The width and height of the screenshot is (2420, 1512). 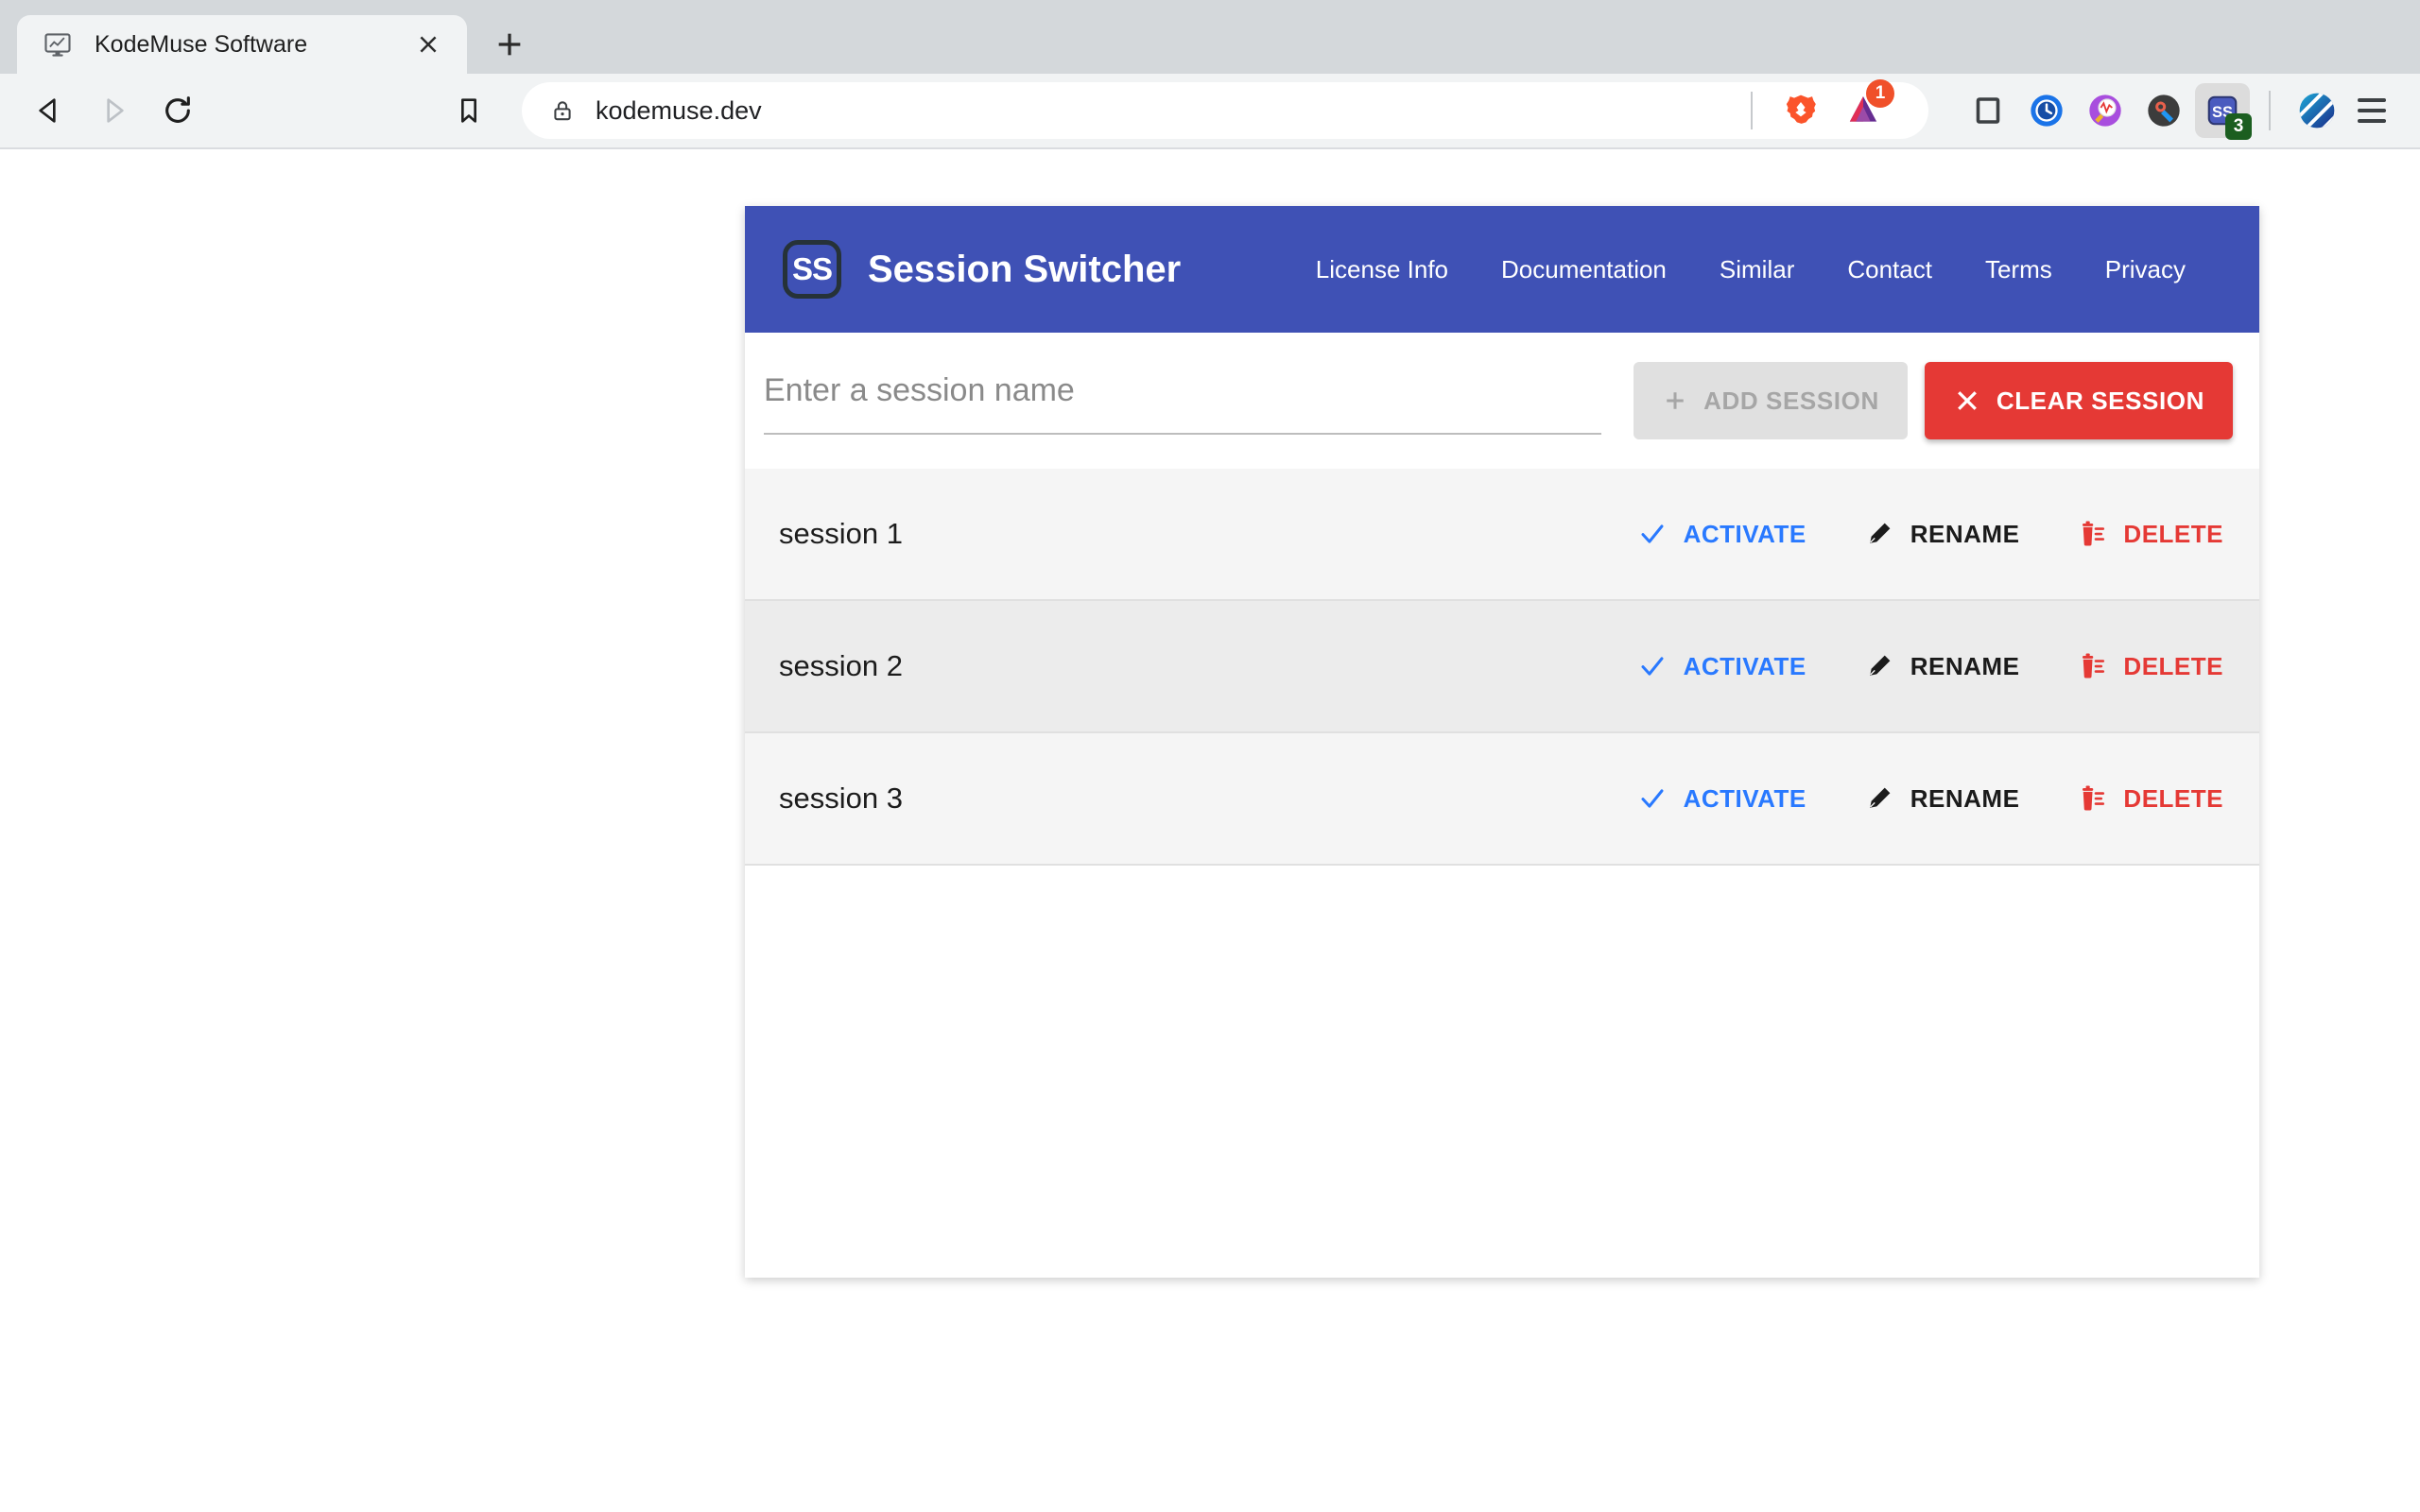 I want to click on controls-row: ADD SESSION CLEAR SESSION, so click(x=1502, y=401).